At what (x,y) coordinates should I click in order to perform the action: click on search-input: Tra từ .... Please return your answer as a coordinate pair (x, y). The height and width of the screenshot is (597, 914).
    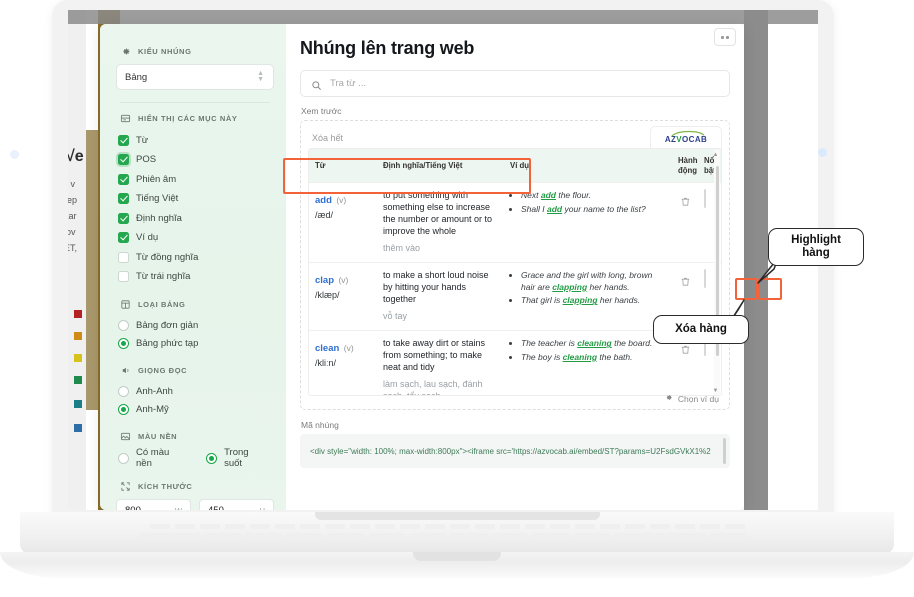
    Looking at the image, I should click on (515, 83).